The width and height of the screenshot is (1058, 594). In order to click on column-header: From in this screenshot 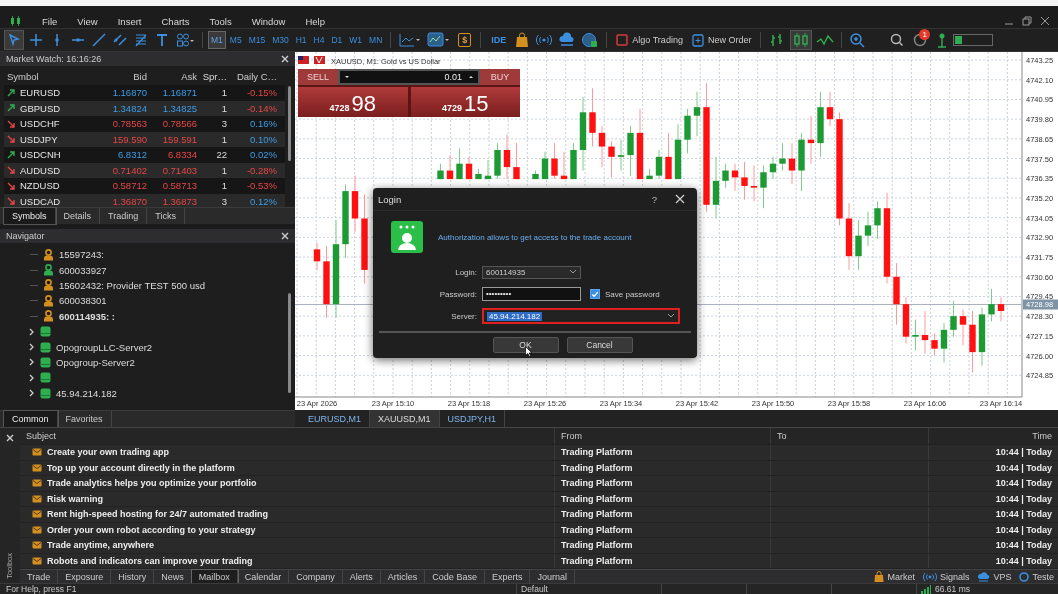, I will do `click(663, 436)`.